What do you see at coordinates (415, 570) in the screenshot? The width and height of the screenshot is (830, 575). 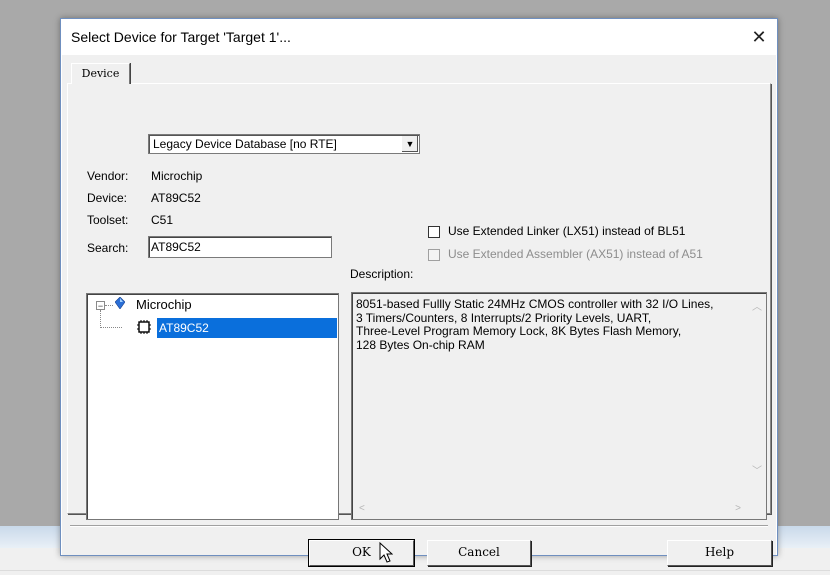 I see `background-divider` at bounding box center [415, 570].